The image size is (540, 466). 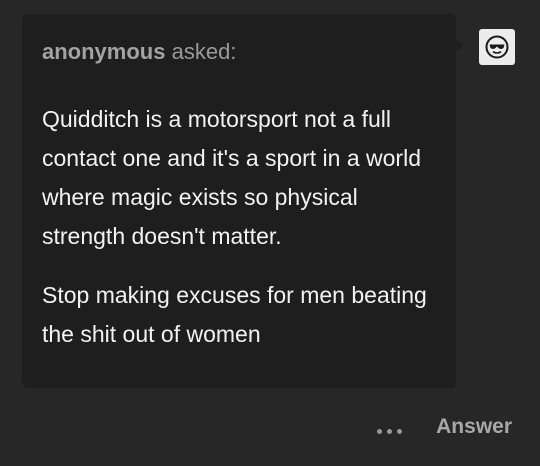 I want to click on sunglasses-face-icon, so click(x=497, y=47).